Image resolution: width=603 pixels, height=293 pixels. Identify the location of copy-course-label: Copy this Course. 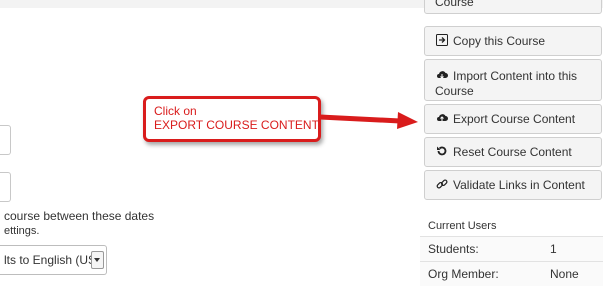
(499, 41).